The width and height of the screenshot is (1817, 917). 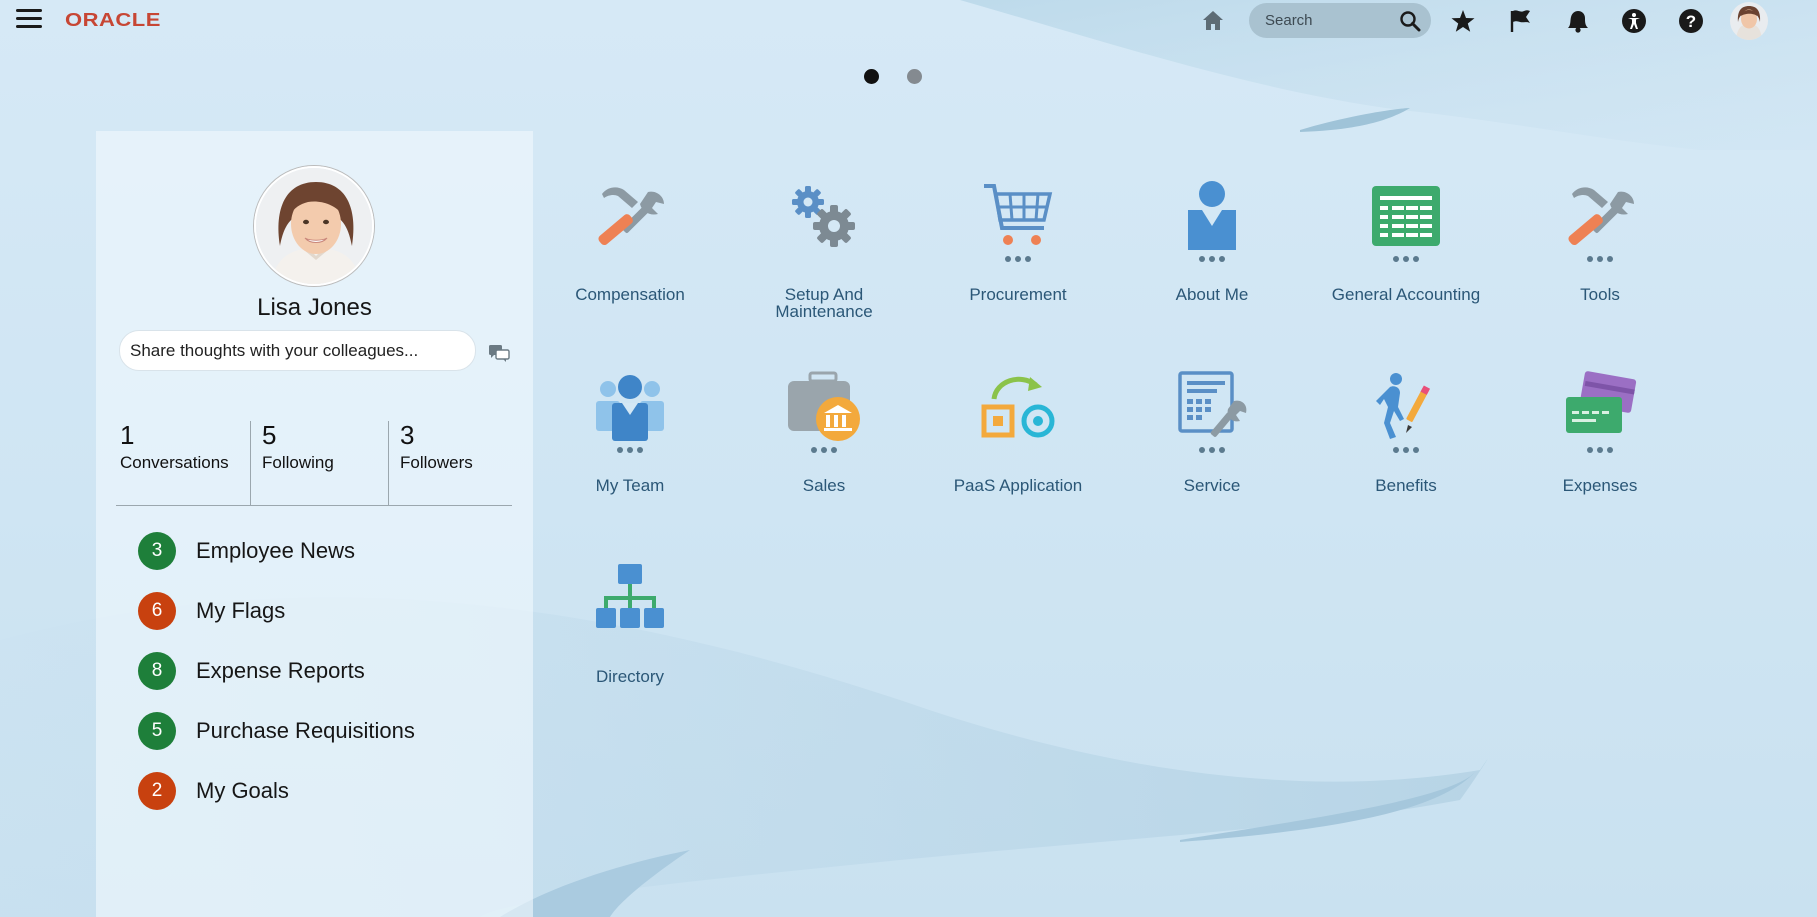 I want to click on benefits-icon, so click(x=1403, y=406).